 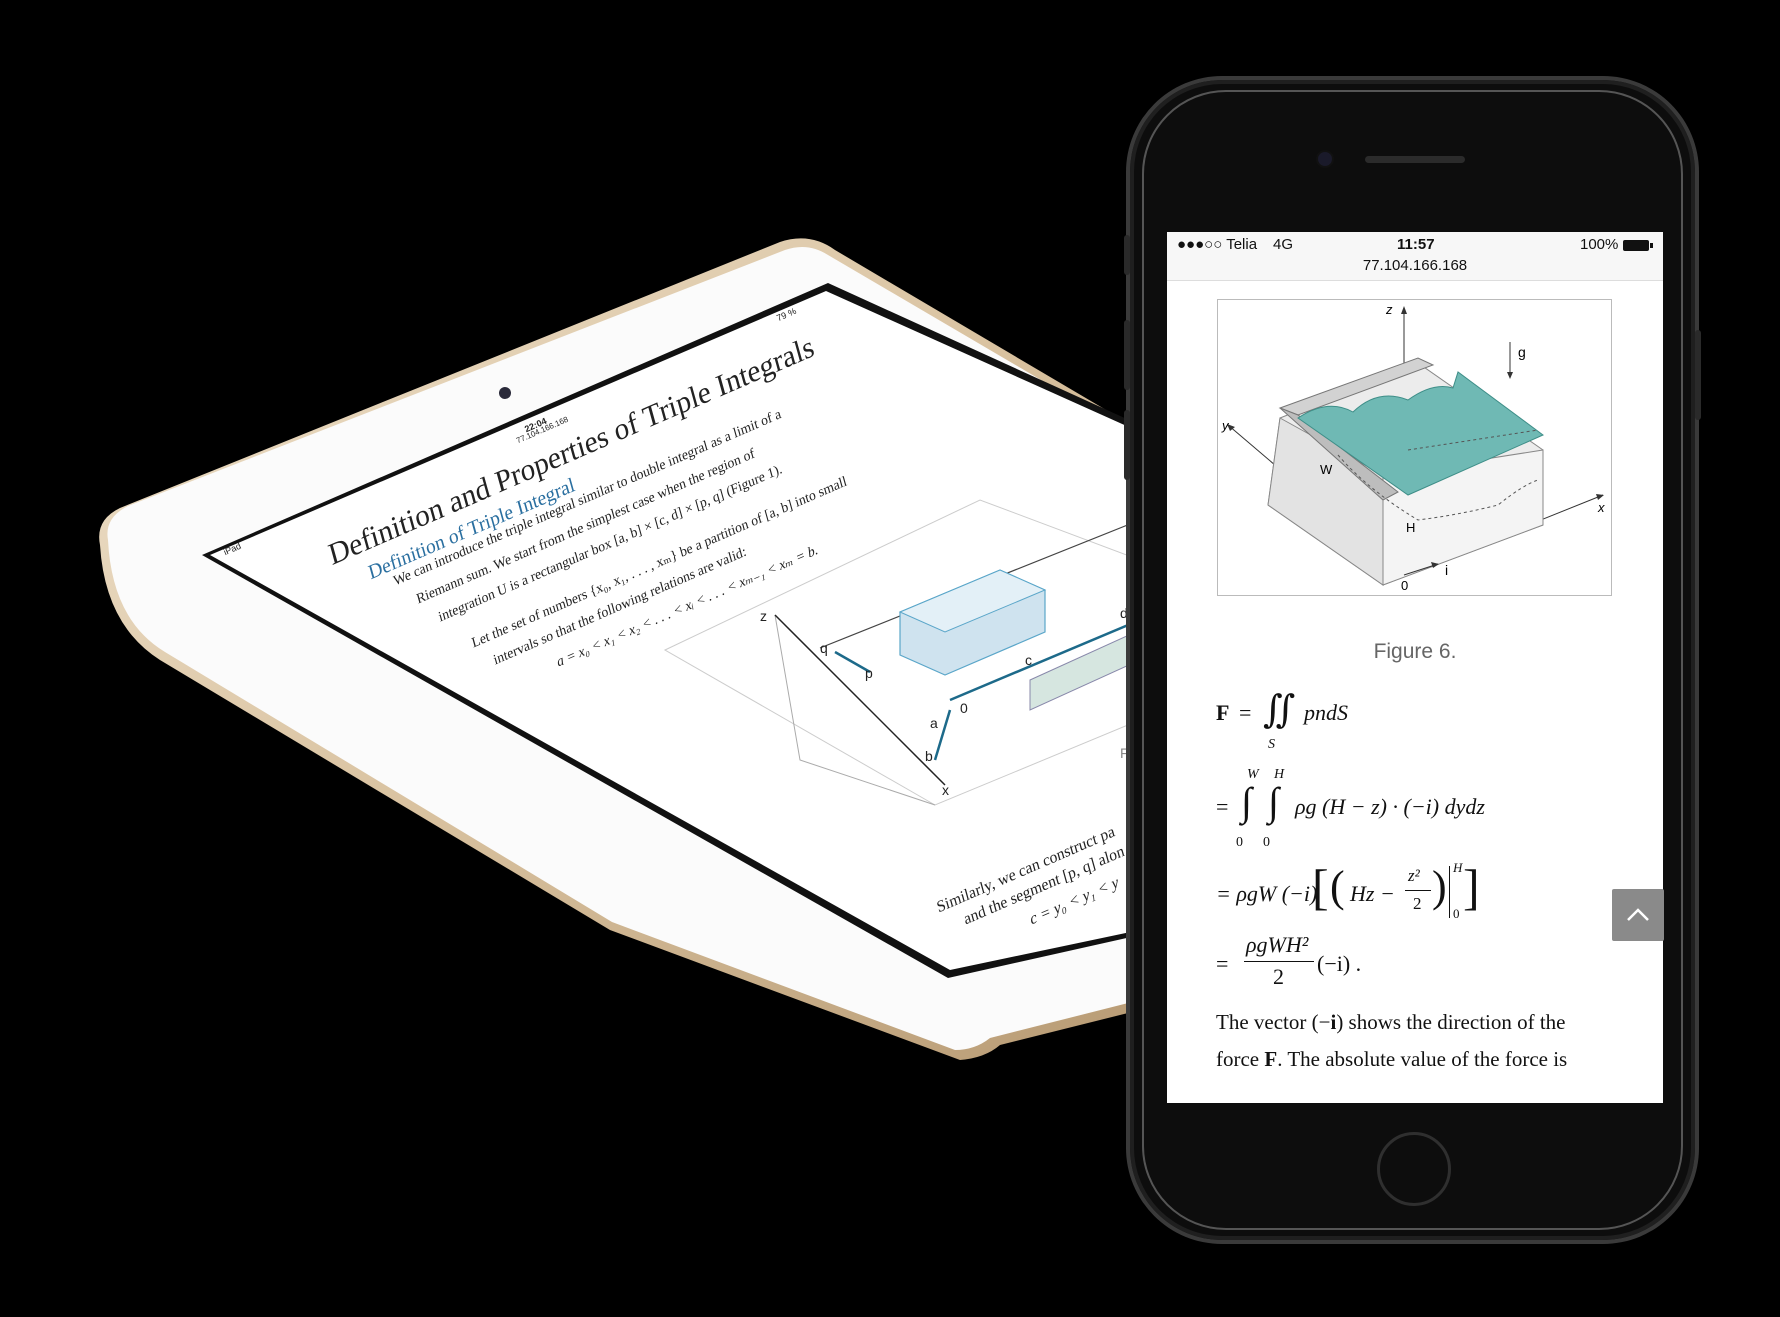 What do you see at coordinates (1279, 710) in the screenshot?
I see `double-integral-sign: ∬` at bounding box center [1279, 710].